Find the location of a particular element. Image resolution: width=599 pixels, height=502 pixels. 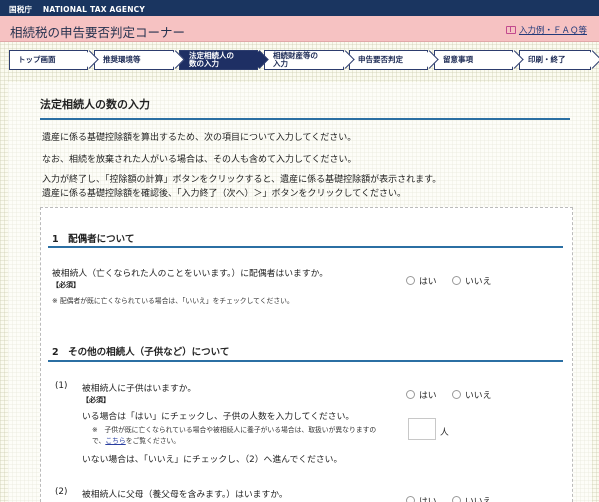

parents-no-radio: いいえ is located at coordinates (471, 498).